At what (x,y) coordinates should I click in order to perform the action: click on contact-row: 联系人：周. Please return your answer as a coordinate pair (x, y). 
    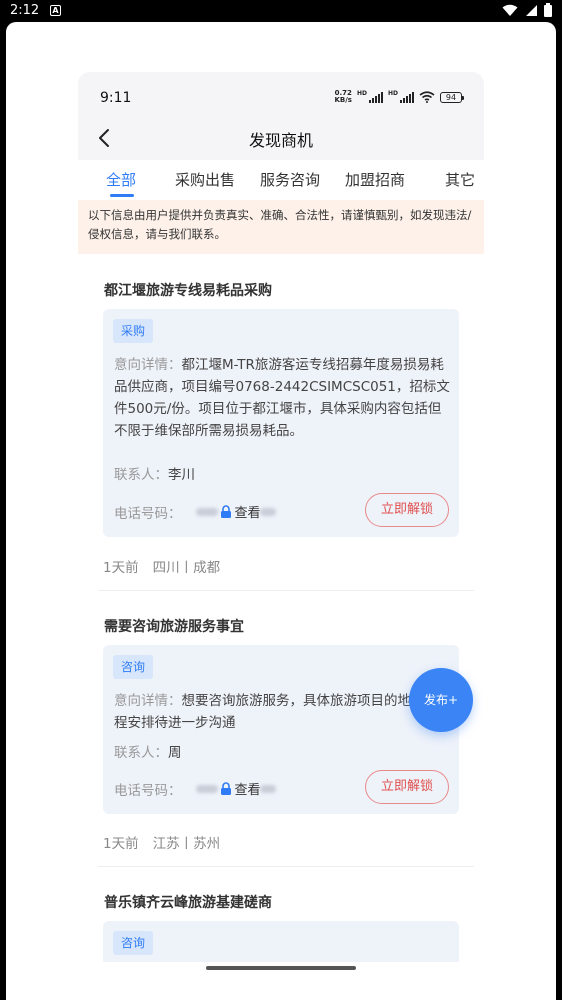
    Looking at the image, I should click on (148, 751).